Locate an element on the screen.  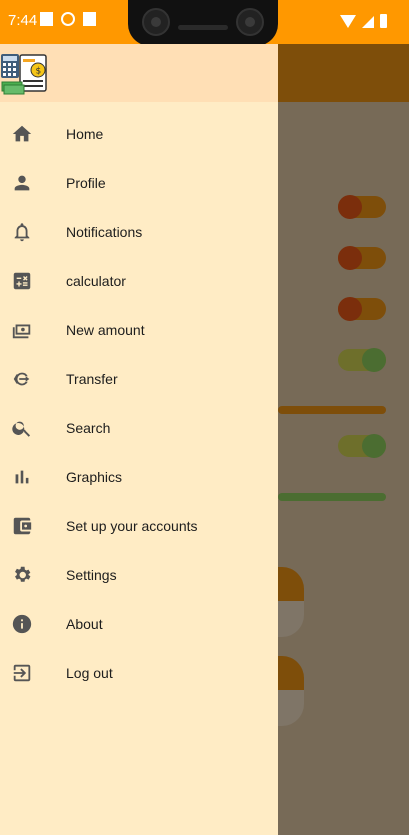
menu-item-calculator: calculator is located at coordinates (139, 281).